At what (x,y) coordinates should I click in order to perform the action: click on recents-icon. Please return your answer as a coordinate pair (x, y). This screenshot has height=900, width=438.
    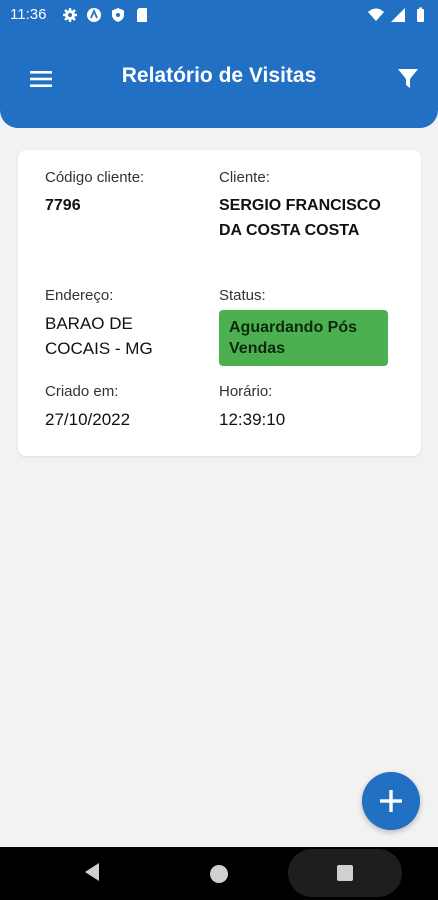
    Looking at the image, I should click on (345, 873).